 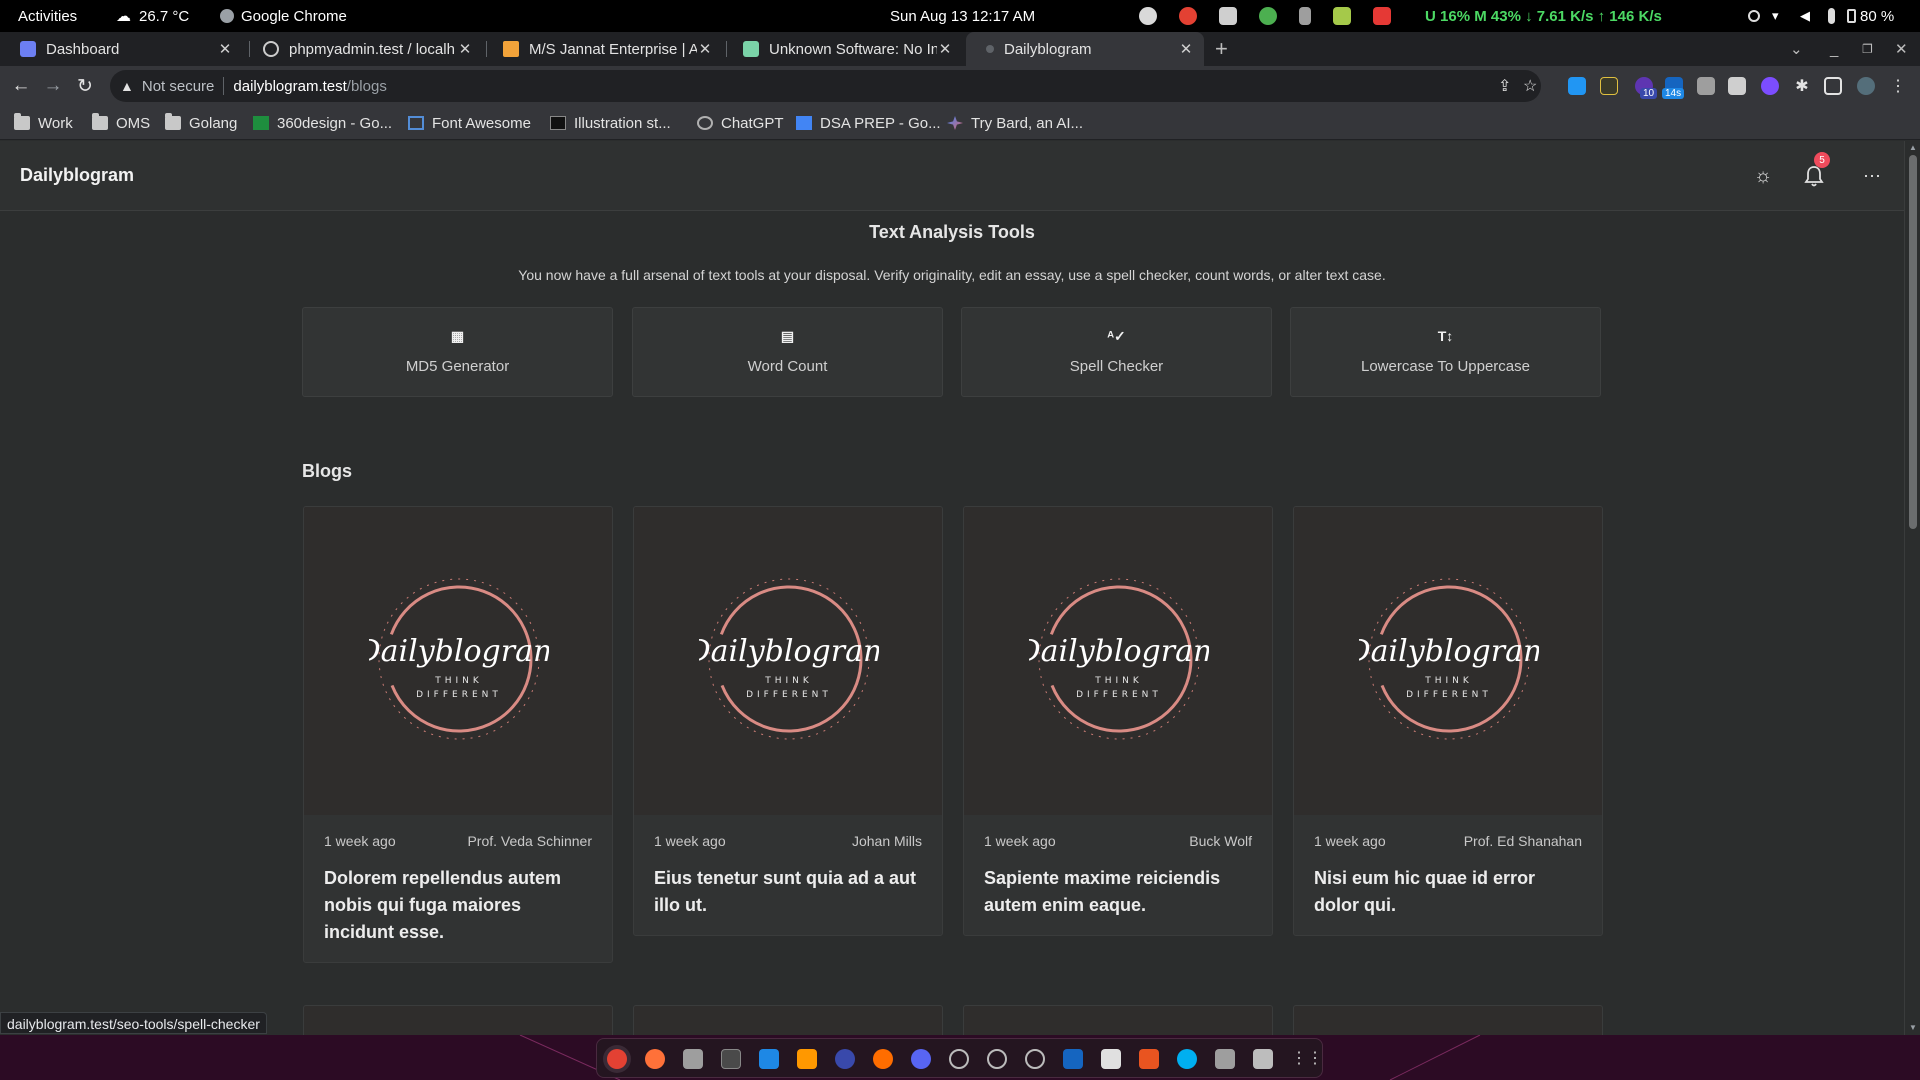 What do you see at coordinates (1448, 899) in the screenshot?
I see `blog-title: Nisi eum hic quae id error dolor qui.` at bounding box center [1448, 899].